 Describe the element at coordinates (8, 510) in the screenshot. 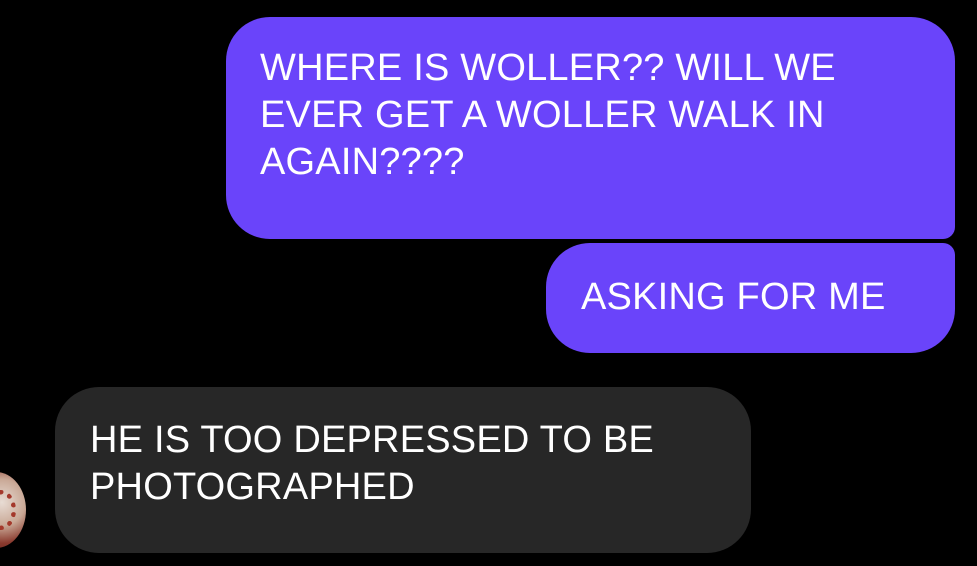

I see `avatar-photo-icon` at that location.